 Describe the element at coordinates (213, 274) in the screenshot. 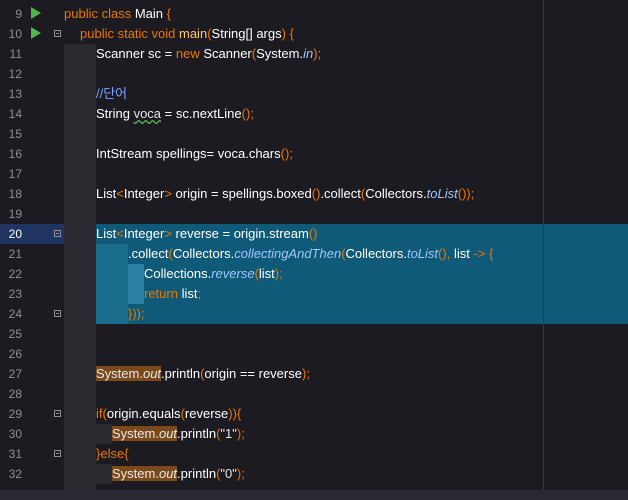

I see `code-line: Collections.reverse(list);` at that location.